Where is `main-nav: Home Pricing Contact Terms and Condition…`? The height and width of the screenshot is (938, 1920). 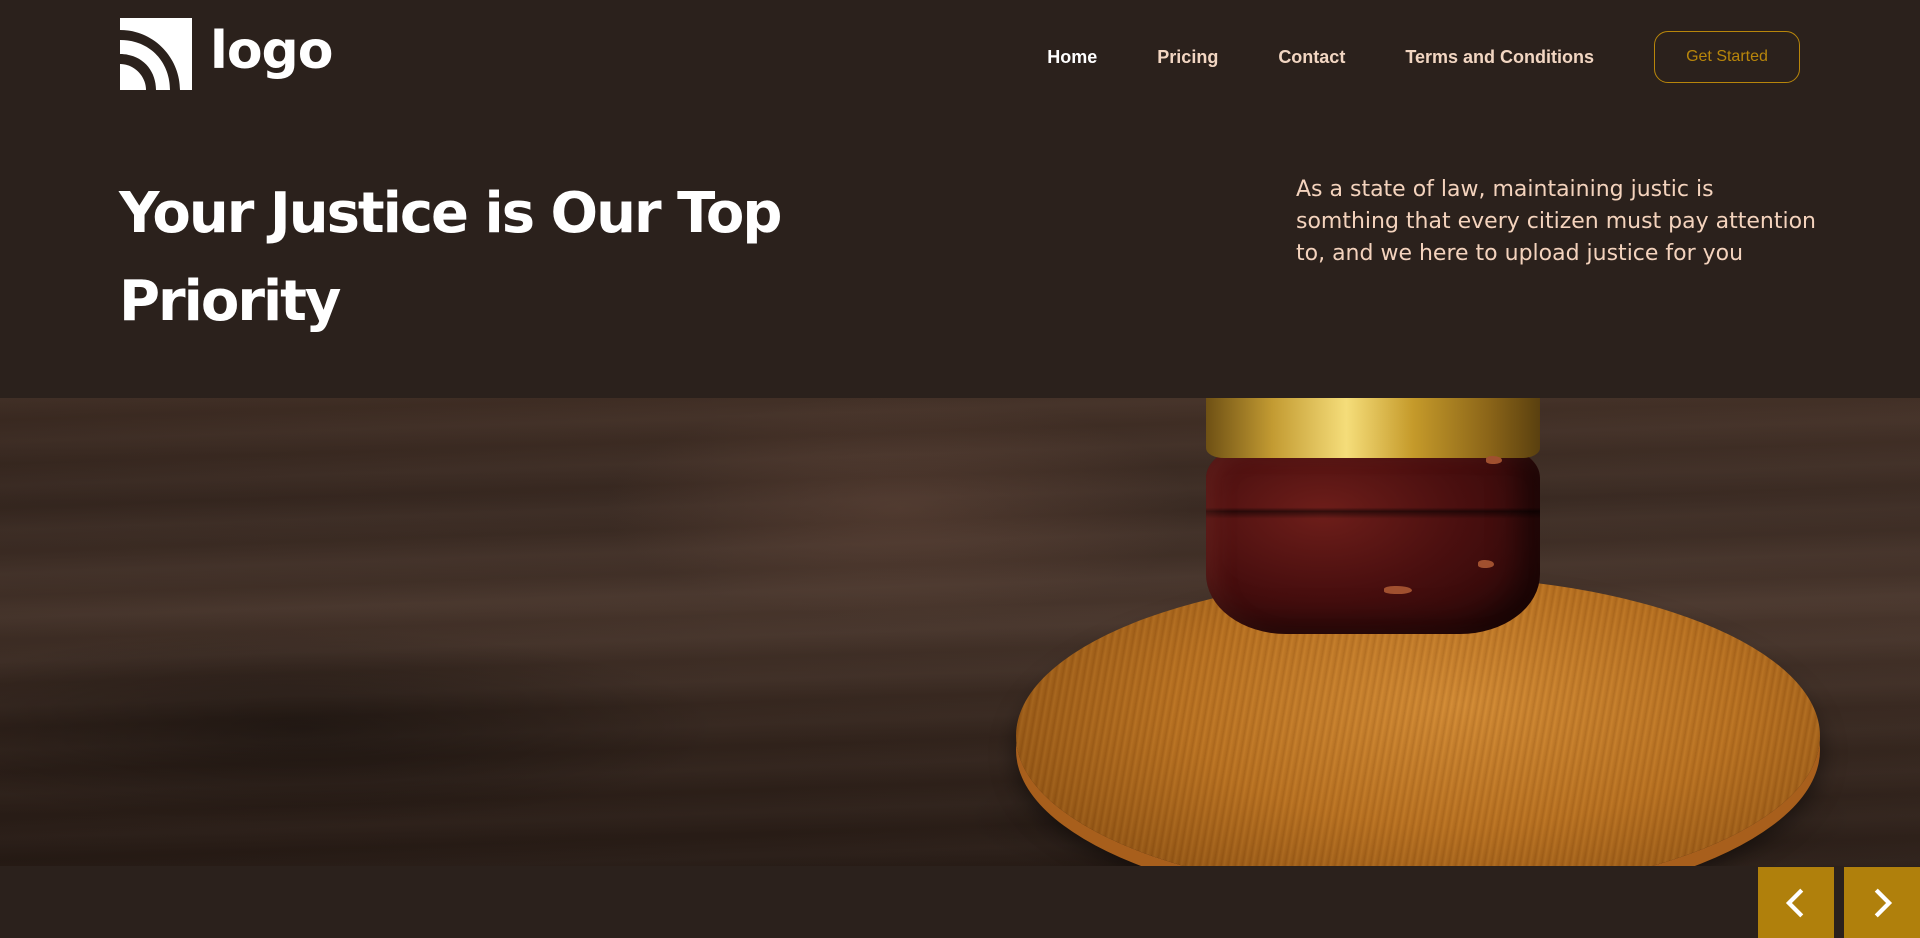
main-nav: Home Pricing Contact Terms and Condition… is located at coordinates (1423, 57).